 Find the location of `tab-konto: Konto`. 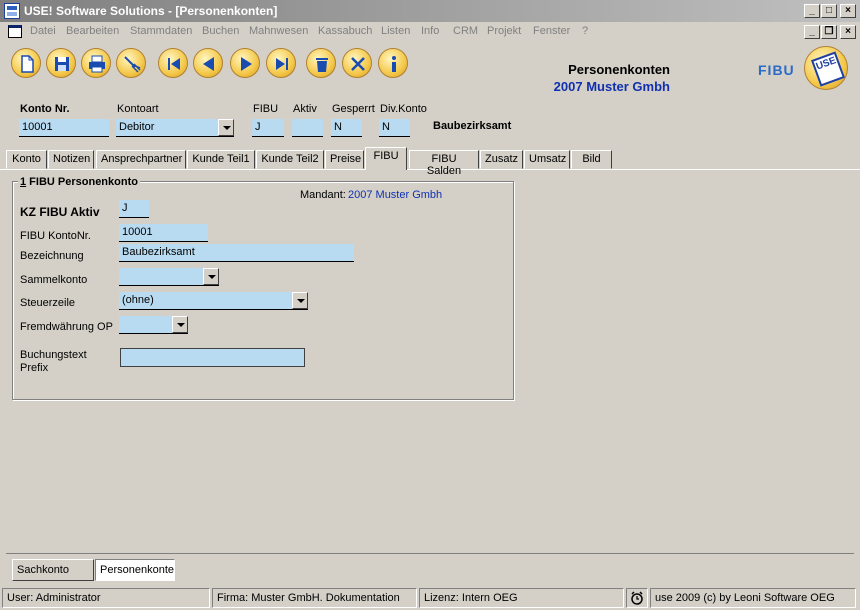

tab-konto: Konto is located at coordinates (26, 159).